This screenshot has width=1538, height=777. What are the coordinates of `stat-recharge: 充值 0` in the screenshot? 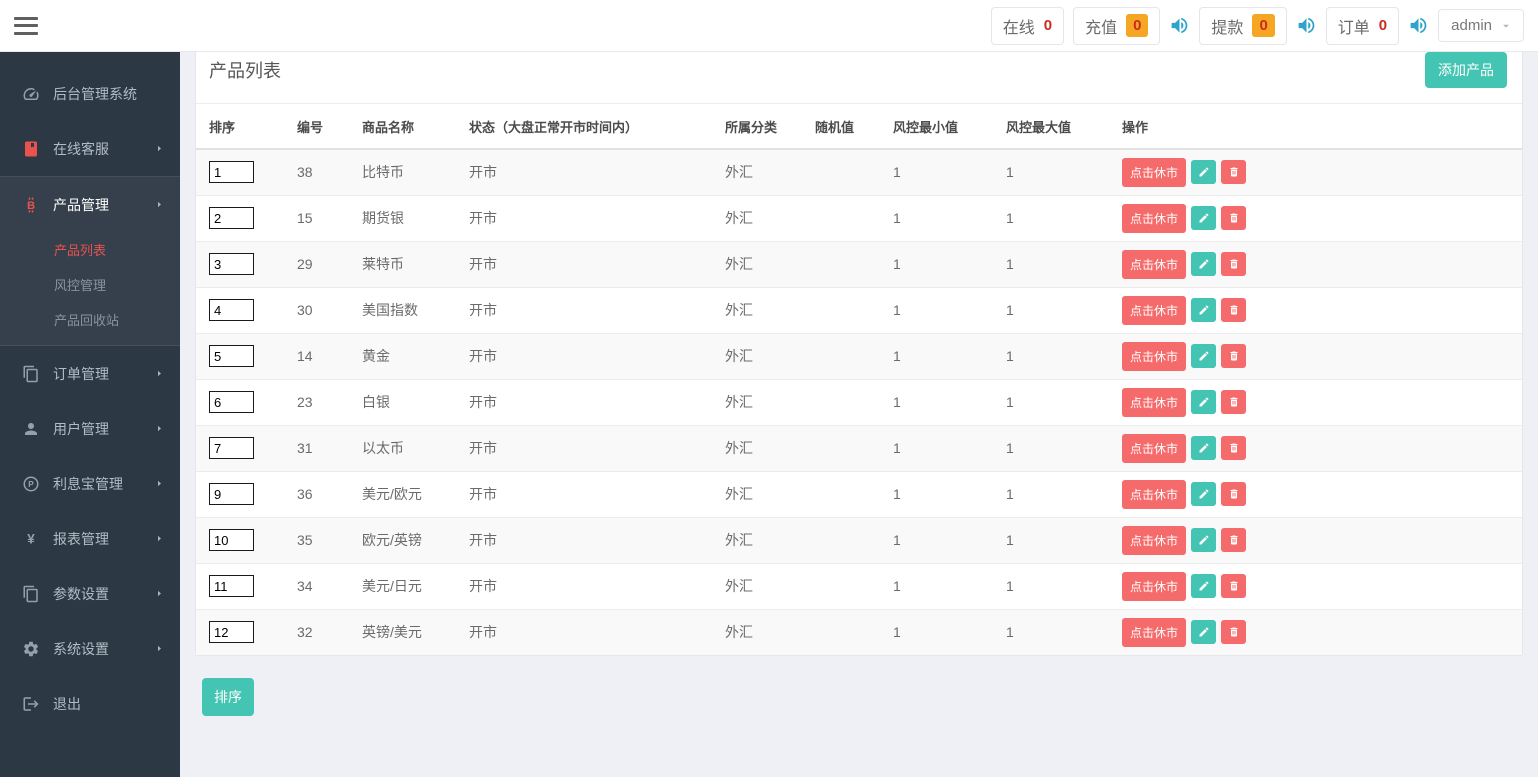 It's located at (1117, 25).